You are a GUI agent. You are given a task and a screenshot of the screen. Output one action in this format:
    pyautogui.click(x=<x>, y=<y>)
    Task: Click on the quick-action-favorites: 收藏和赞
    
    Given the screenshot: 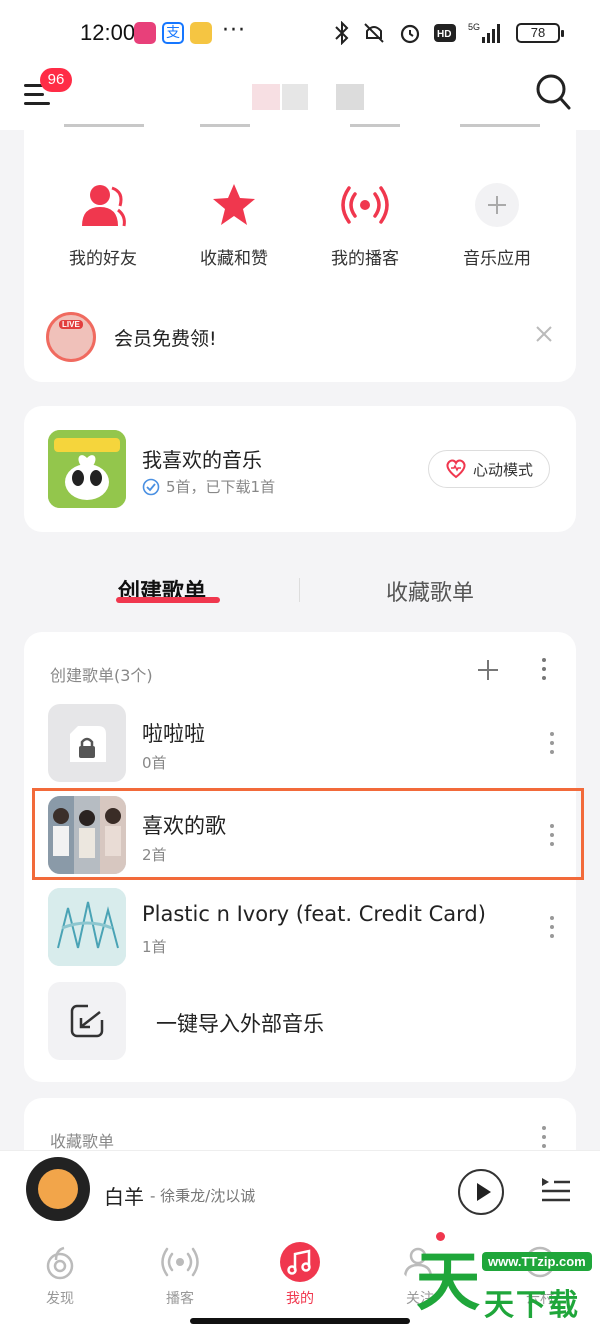 What is the action you would take?
    pyautogui.click(x=234, y=224)
    